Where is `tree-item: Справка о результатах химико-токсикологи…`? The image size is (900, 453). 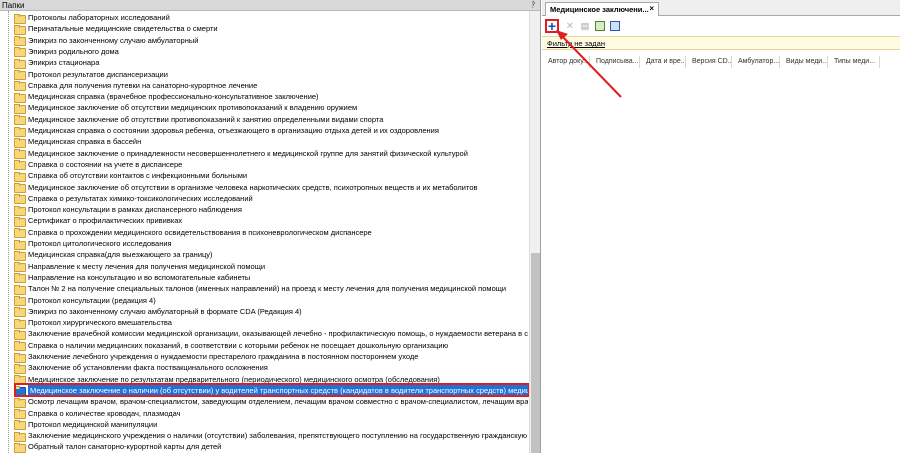
tree-item: Справка о результатах химико-токсикологи… is located at coordinates (133, 199).